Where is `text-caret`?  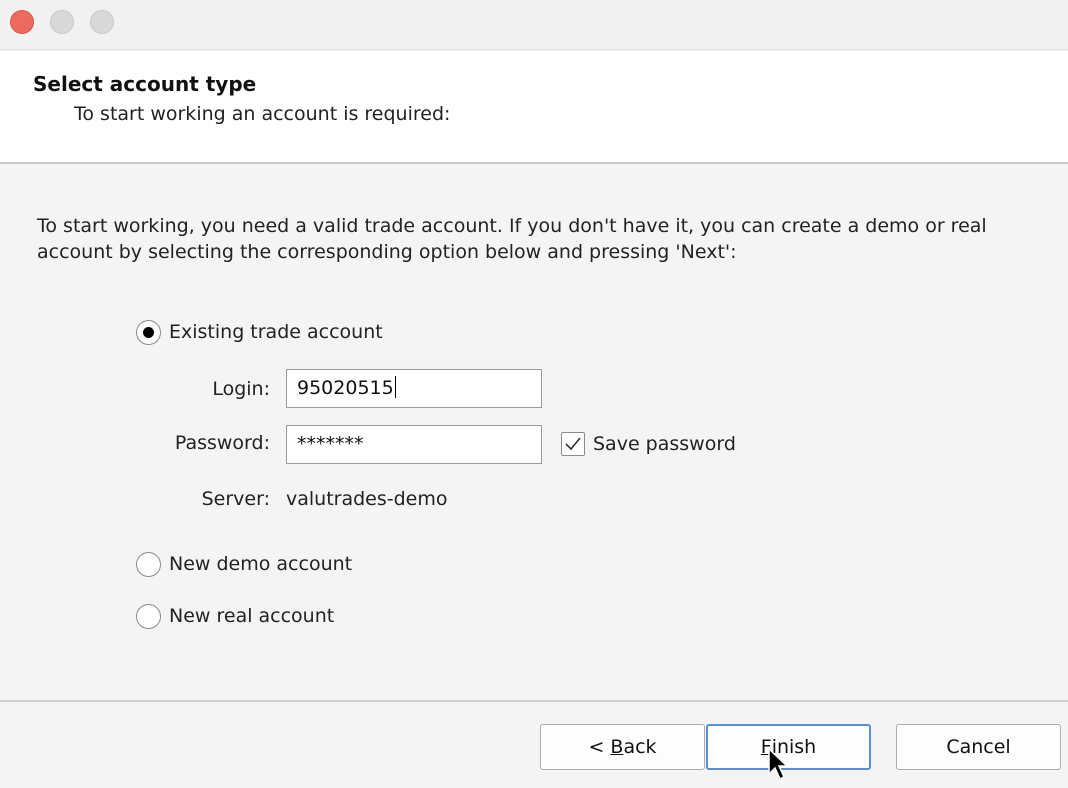 text-caret is located at coordinates (395, 387).